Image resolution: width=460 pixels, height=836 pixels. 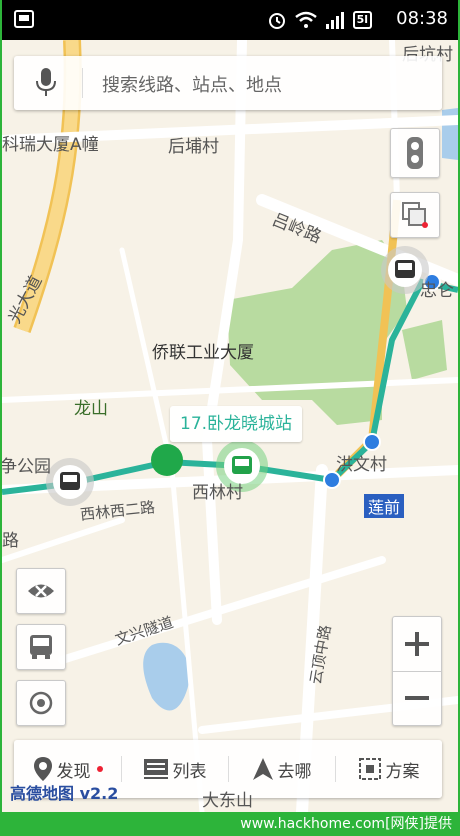 I want to click on map-label: 洪文村, so click(x=361, y=465).